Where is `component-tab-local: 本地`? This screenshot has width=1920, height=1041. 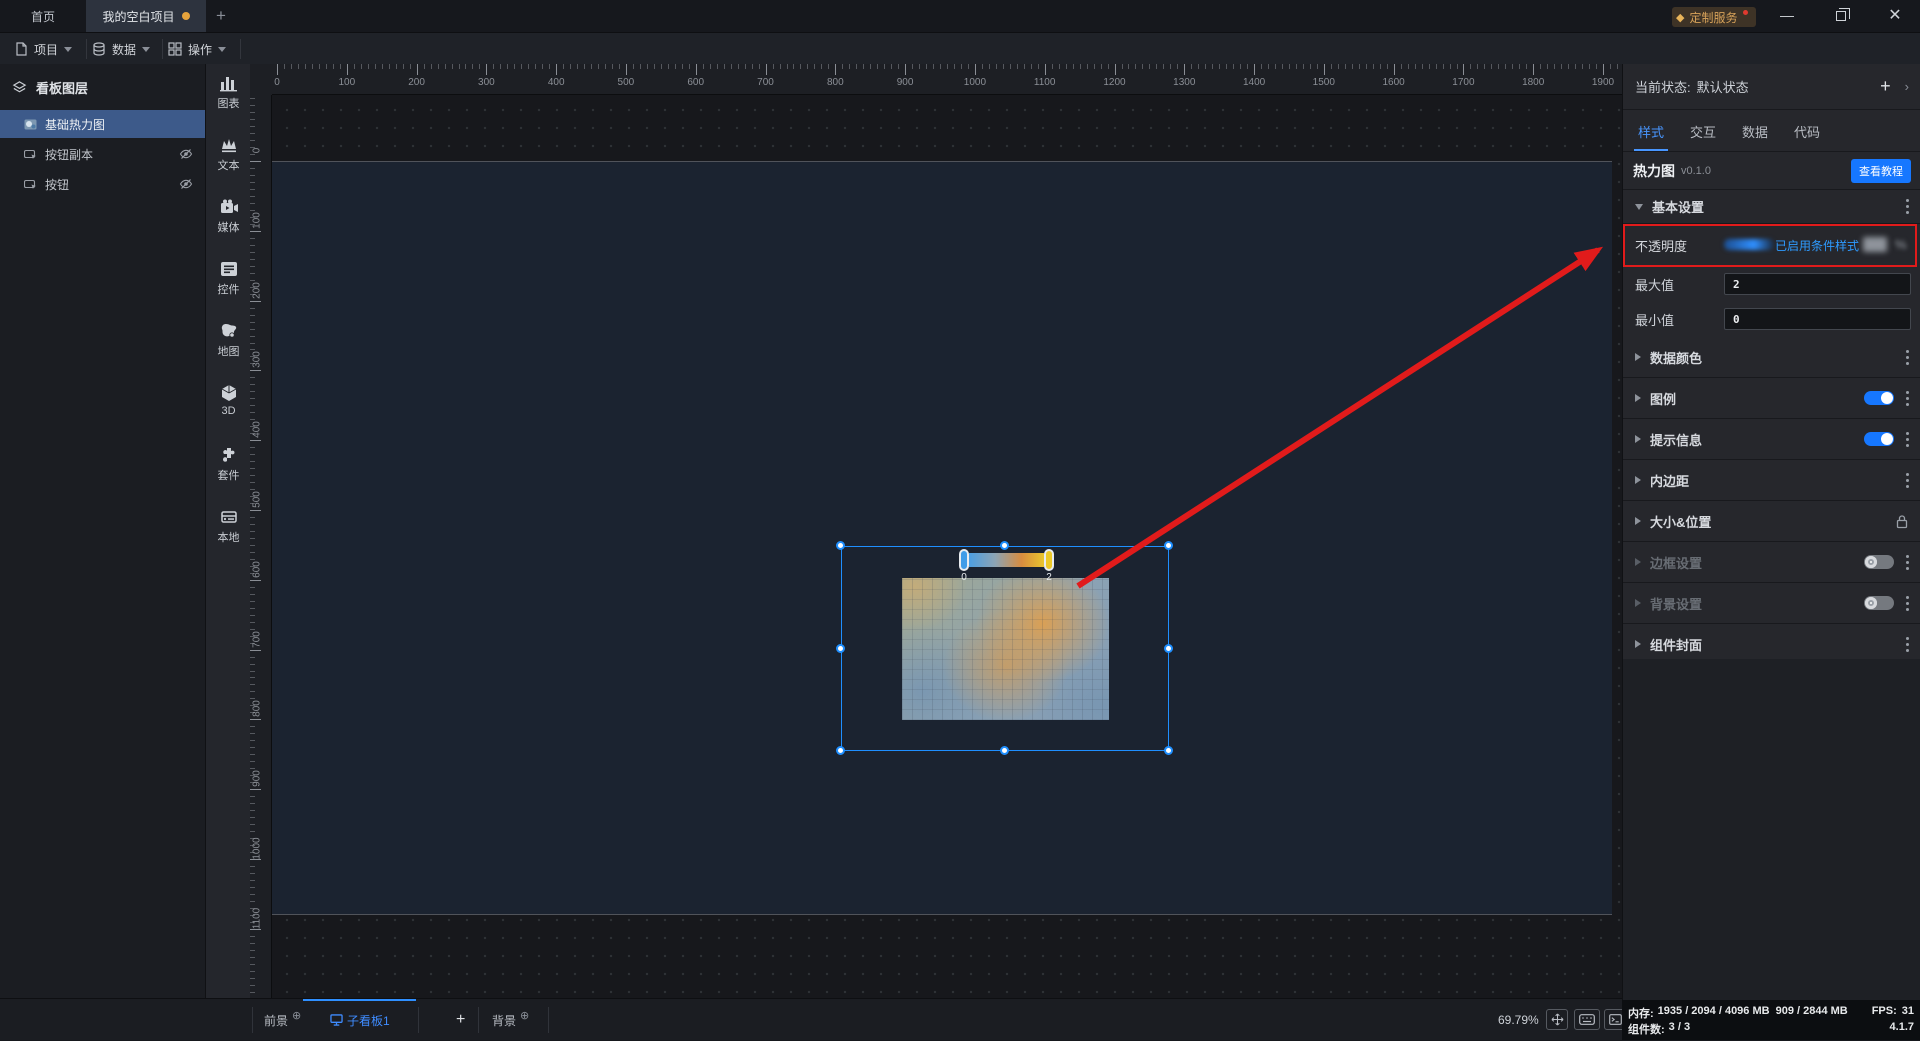 component-tab-local: 本地 is located at coordinates (228, 531).